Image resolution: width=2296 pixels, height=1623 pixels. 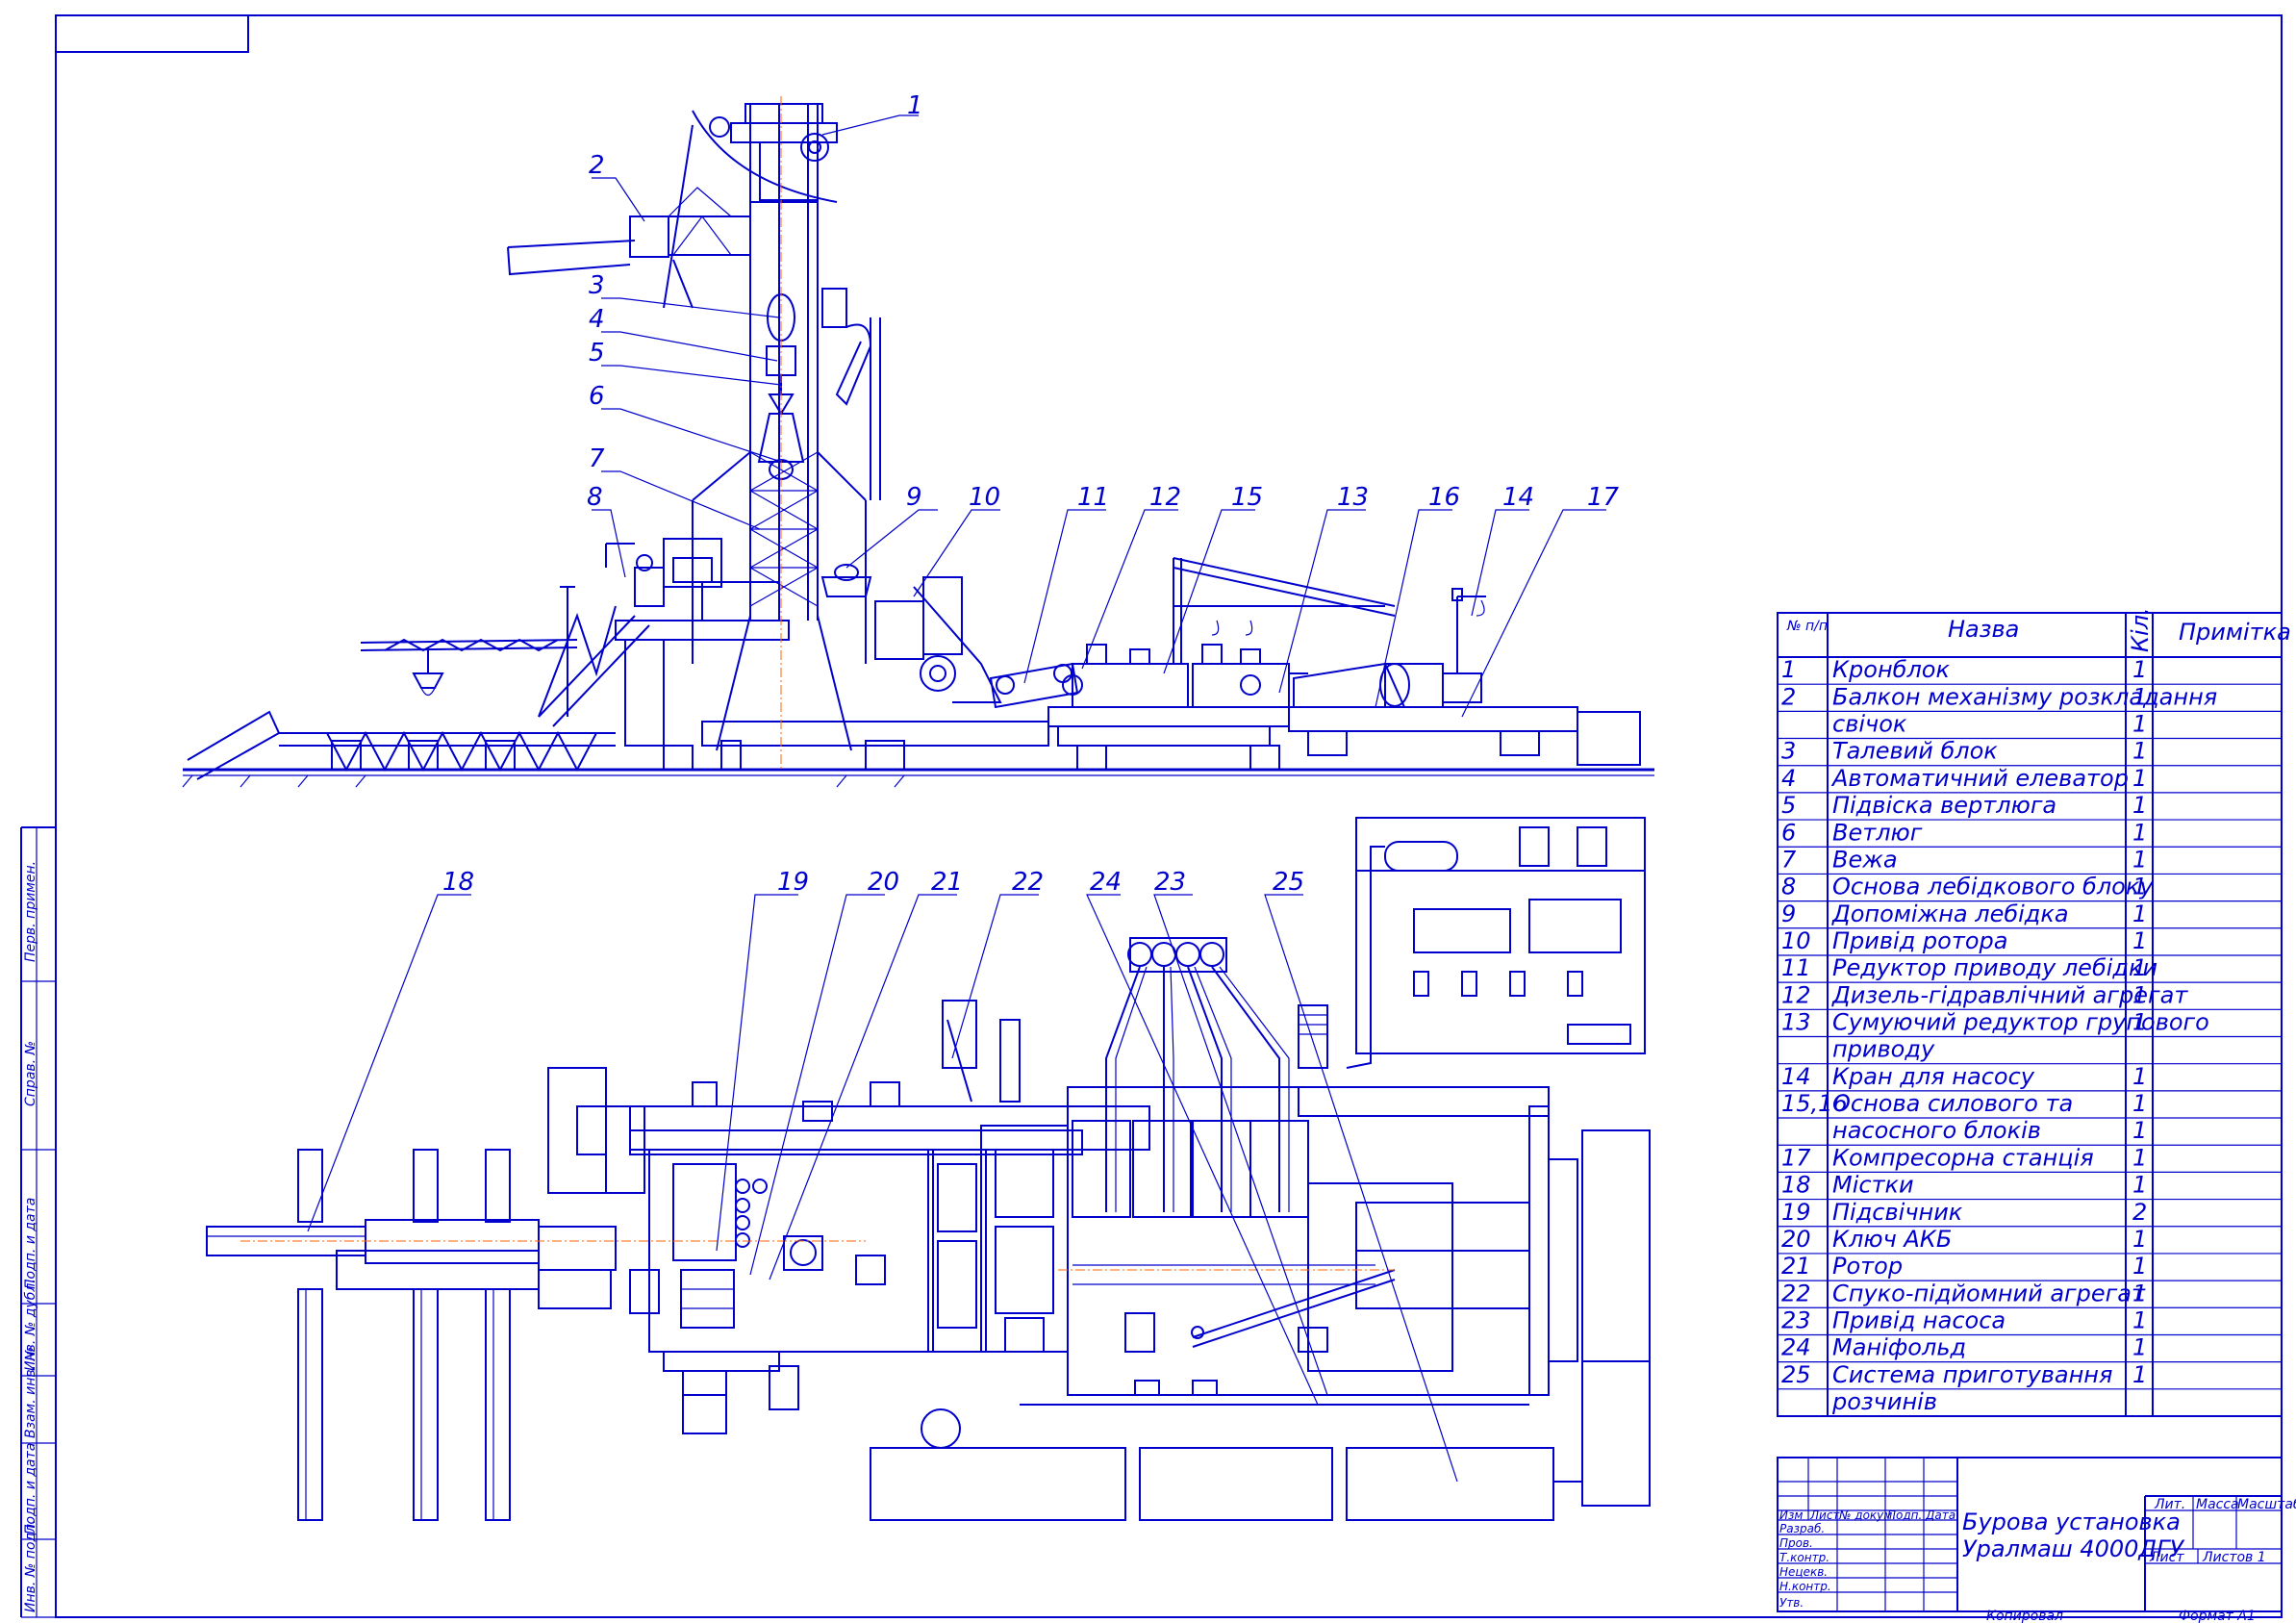 I want to click on copied-label: Копировал, so click(x=2025, y=1616).